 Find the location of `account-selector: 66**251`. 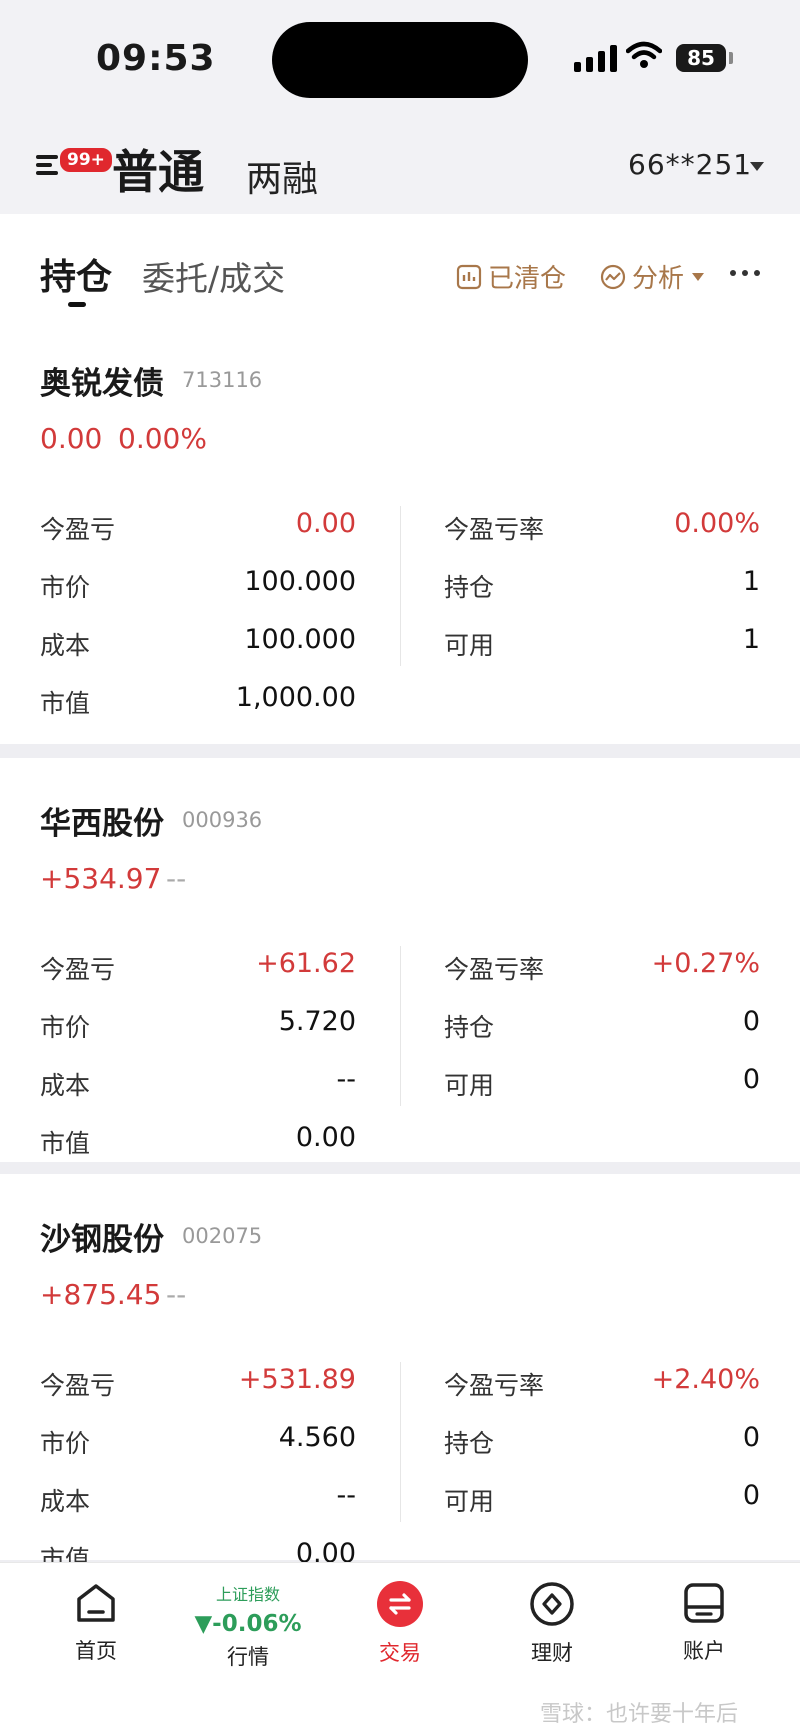

account-selector: 66**251 is located at coordinates (690, 164).